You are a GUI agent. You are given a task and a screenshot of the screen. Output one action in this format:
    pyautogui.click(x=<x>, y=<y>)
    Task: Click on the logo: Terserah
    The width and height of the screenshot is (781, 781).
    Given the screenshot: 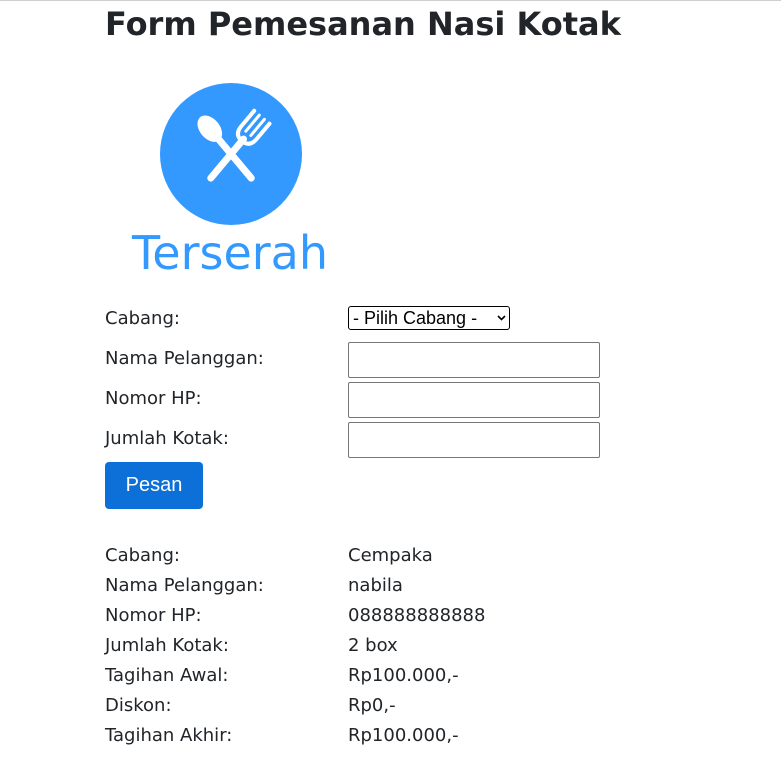 What is the action you would take?
    pyautogui.click(x=230, y=180)
    